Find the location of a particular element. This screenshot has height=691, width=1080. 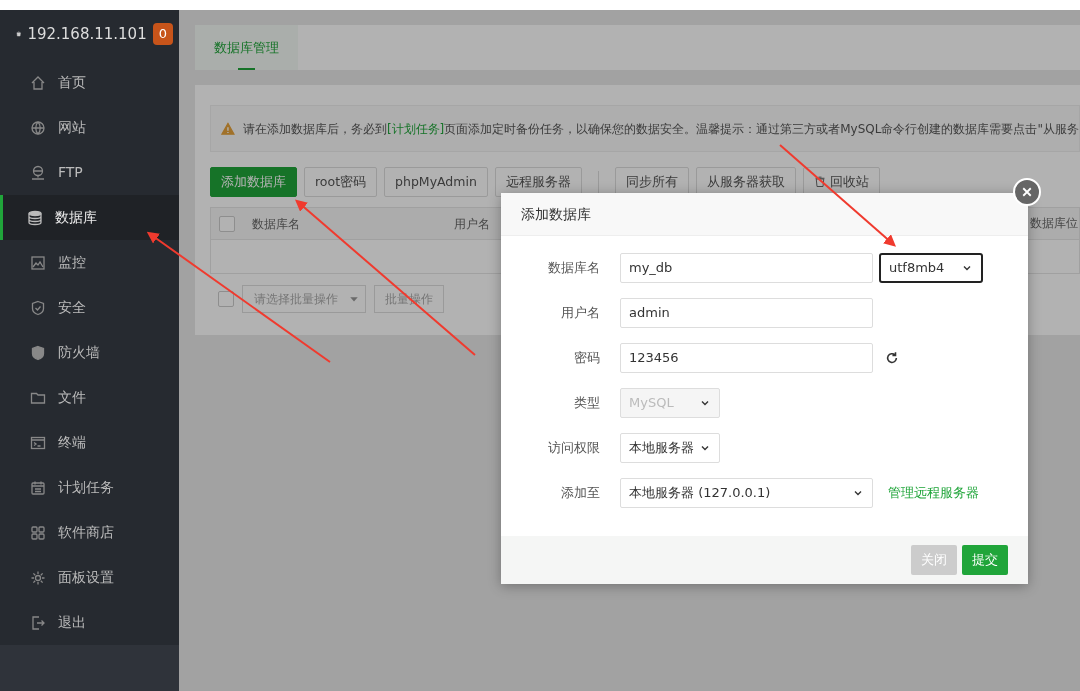

sidebar-item: 终端 is located at coordinates (89, 442).